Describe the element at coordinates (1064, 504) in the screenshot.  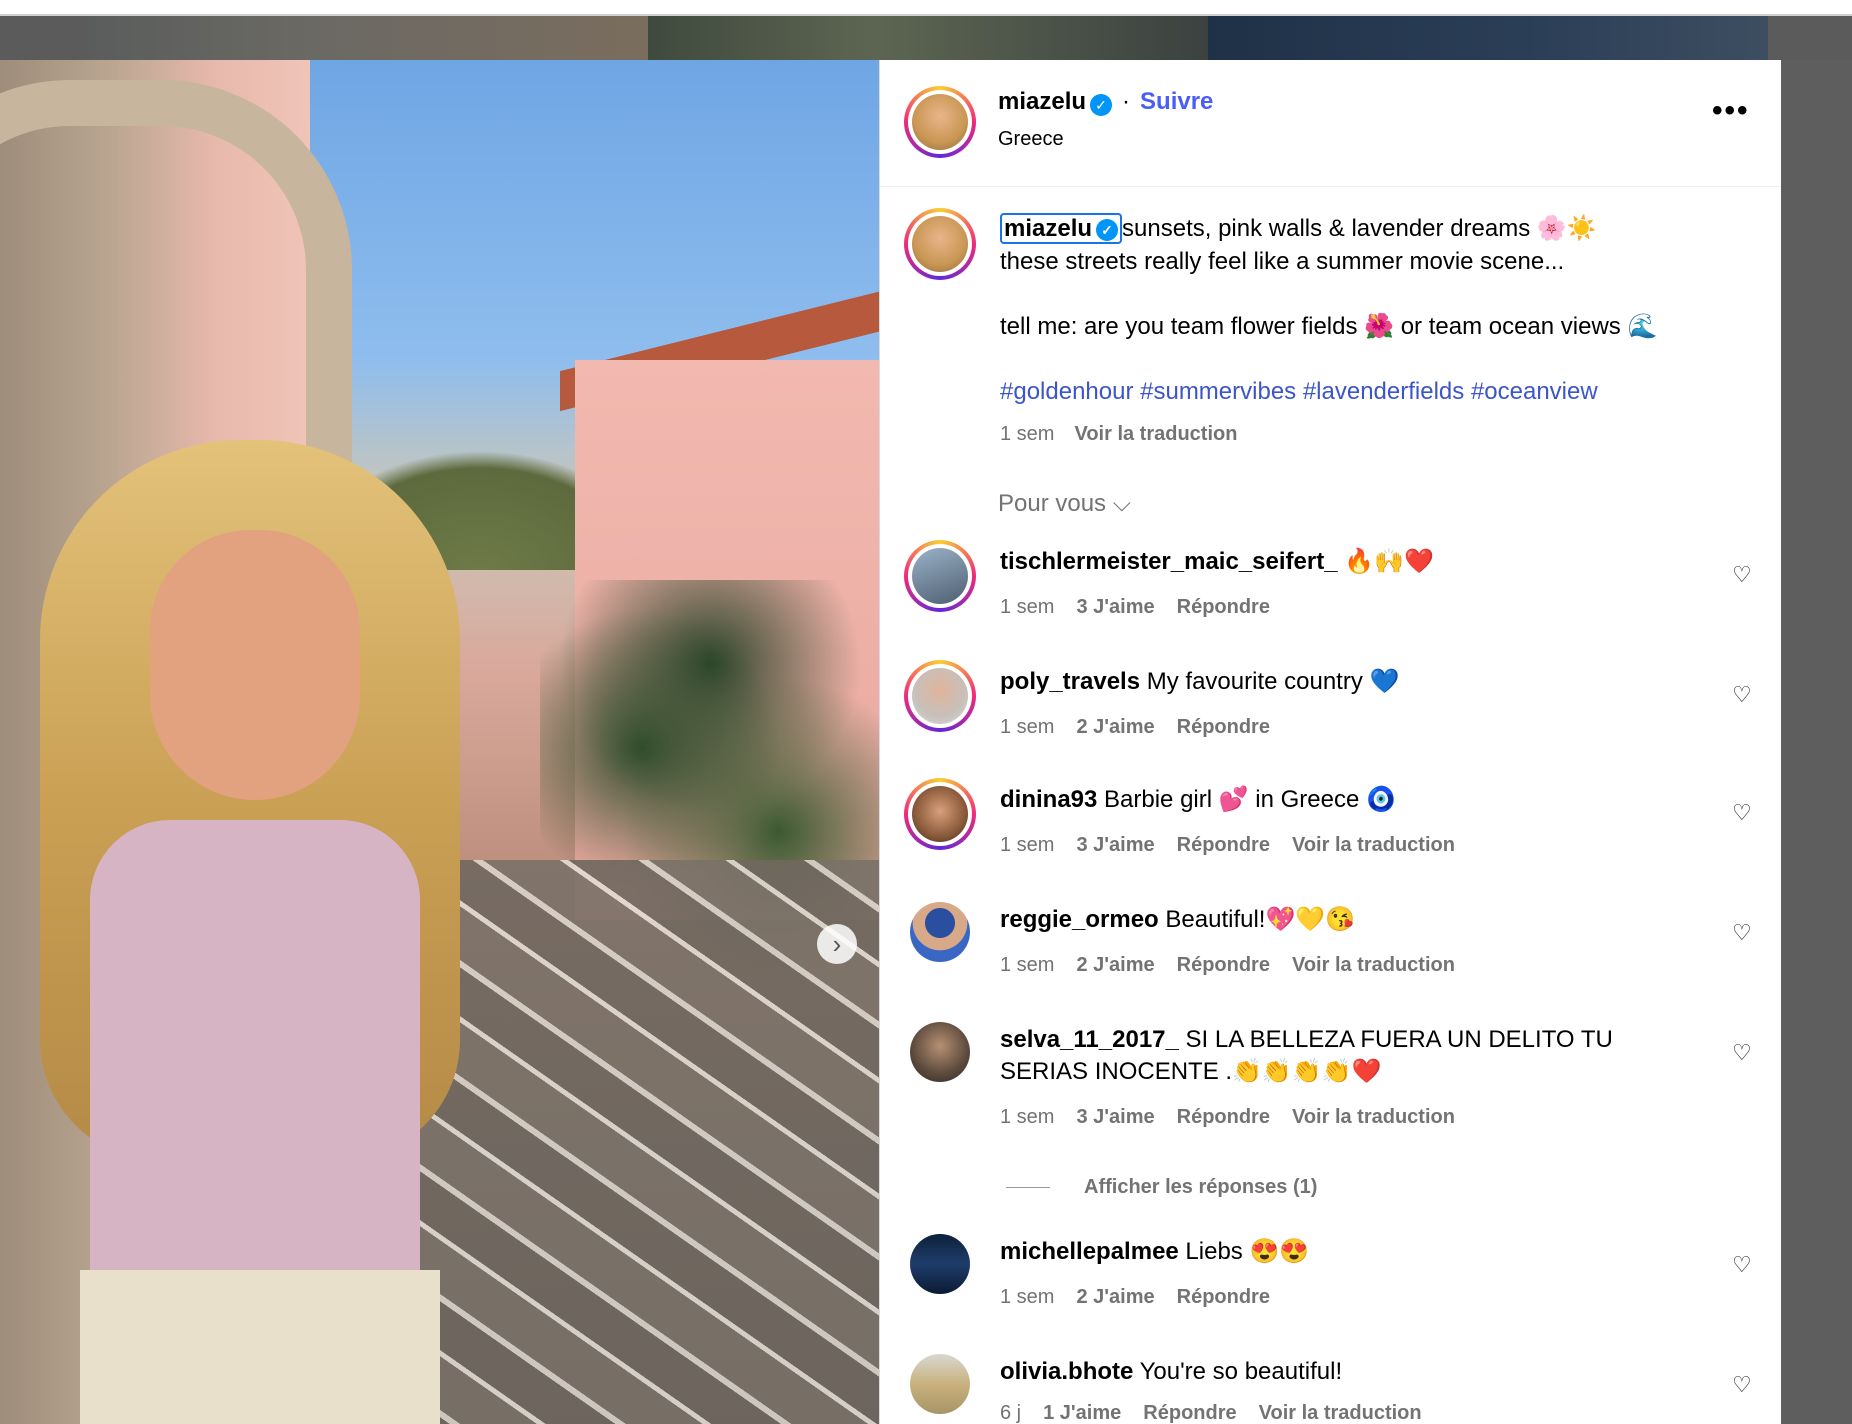
I see `comment-sort-dropdown: Pour vous ⌵` at that location.